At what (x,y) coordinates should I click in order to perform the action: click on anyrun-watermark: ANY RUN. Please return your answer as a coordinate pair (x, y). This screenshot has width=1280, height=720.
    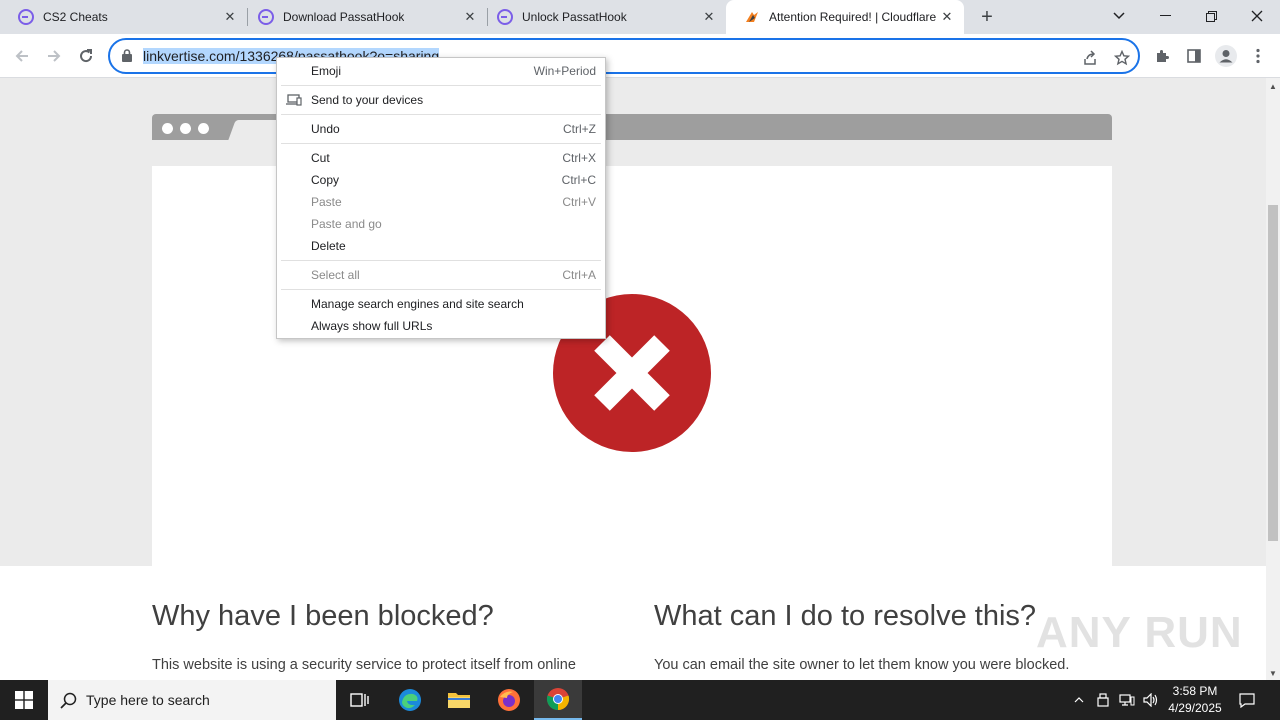
    Looking at the image, I should click on (1139, 632).